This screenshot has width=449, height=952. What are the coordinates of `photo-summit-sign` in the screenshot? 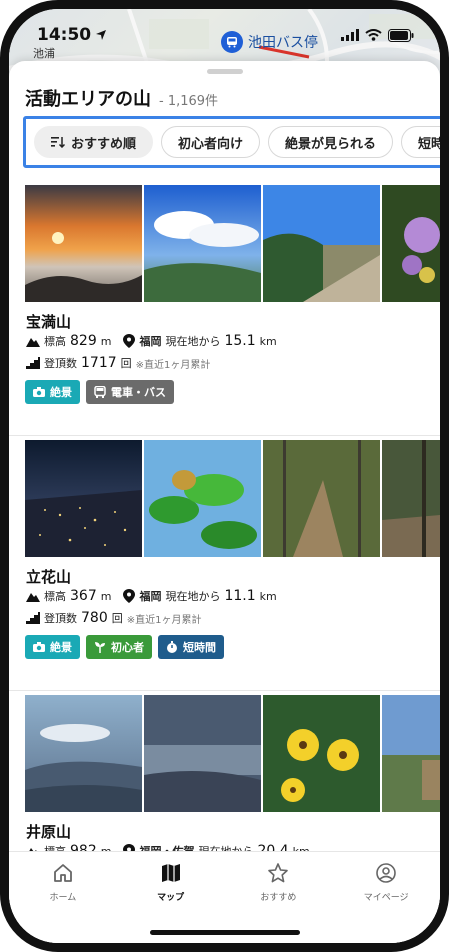 It's located at (411, 753).